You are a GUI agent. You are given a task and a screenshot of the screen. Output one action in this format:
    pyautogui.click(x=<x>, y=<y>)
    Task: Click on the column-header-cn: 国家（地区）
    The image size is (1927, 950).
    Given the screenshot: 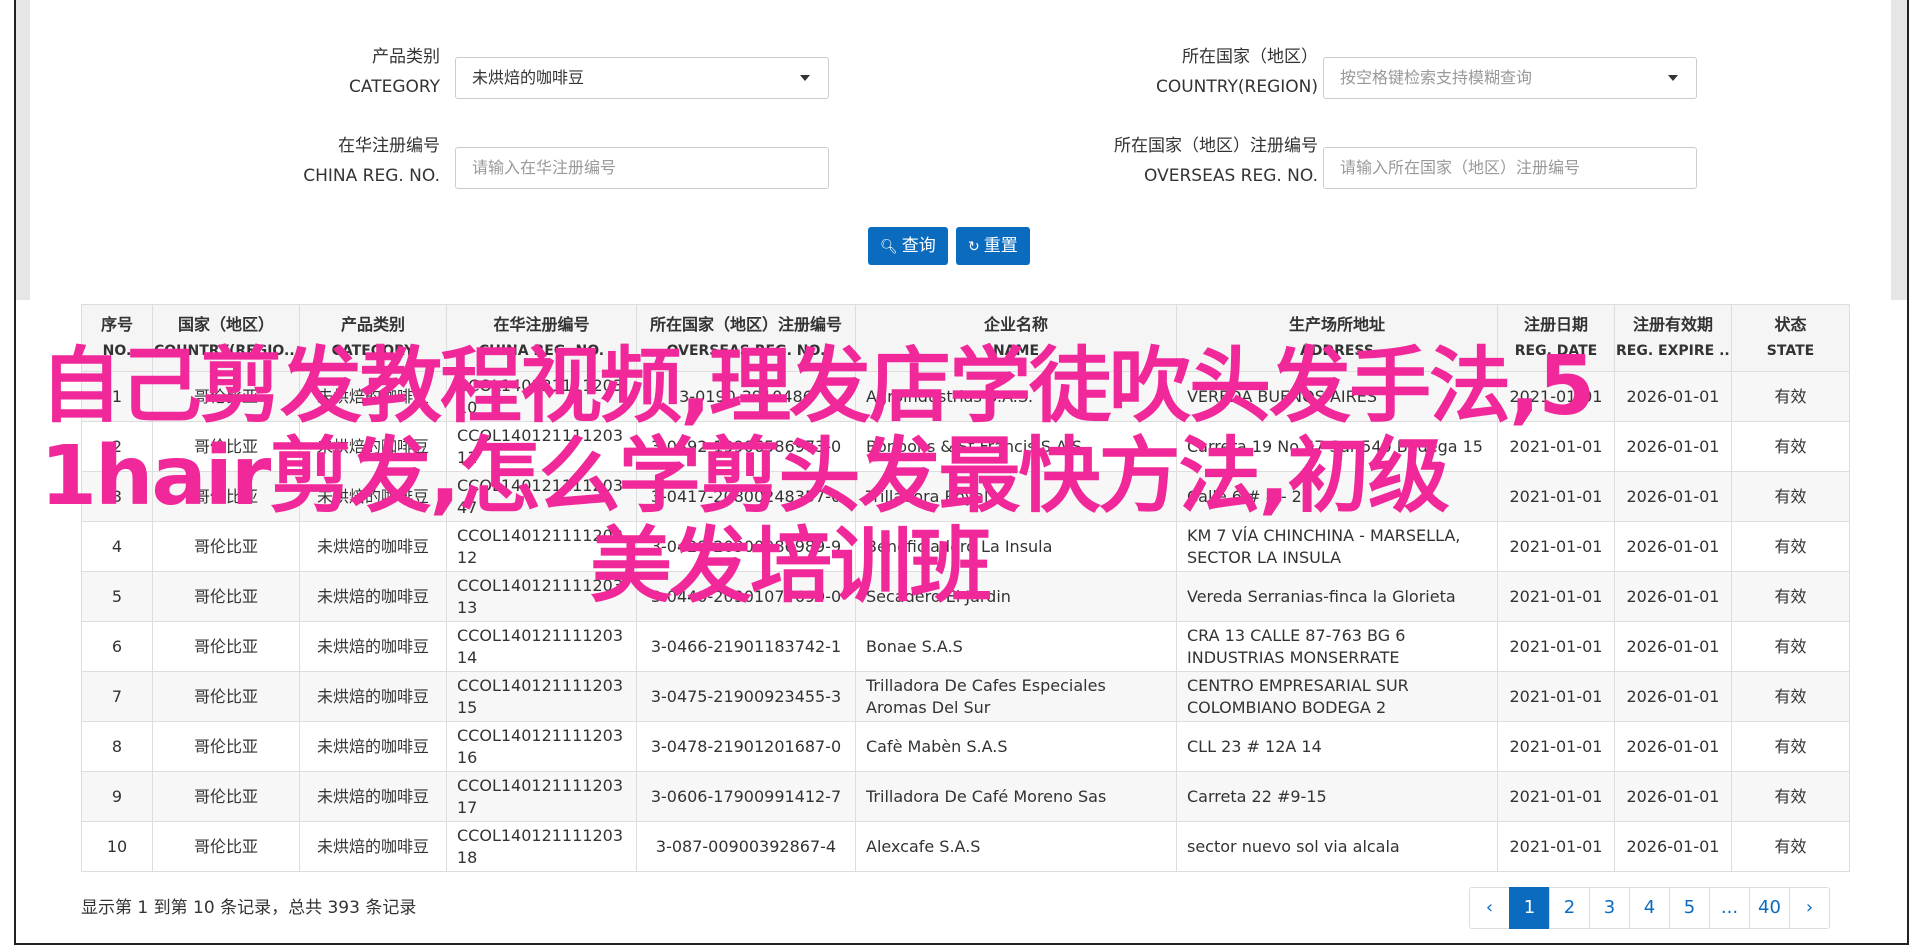 What is the action you would take?
    pyautogui.click(x=225, y=324)
    